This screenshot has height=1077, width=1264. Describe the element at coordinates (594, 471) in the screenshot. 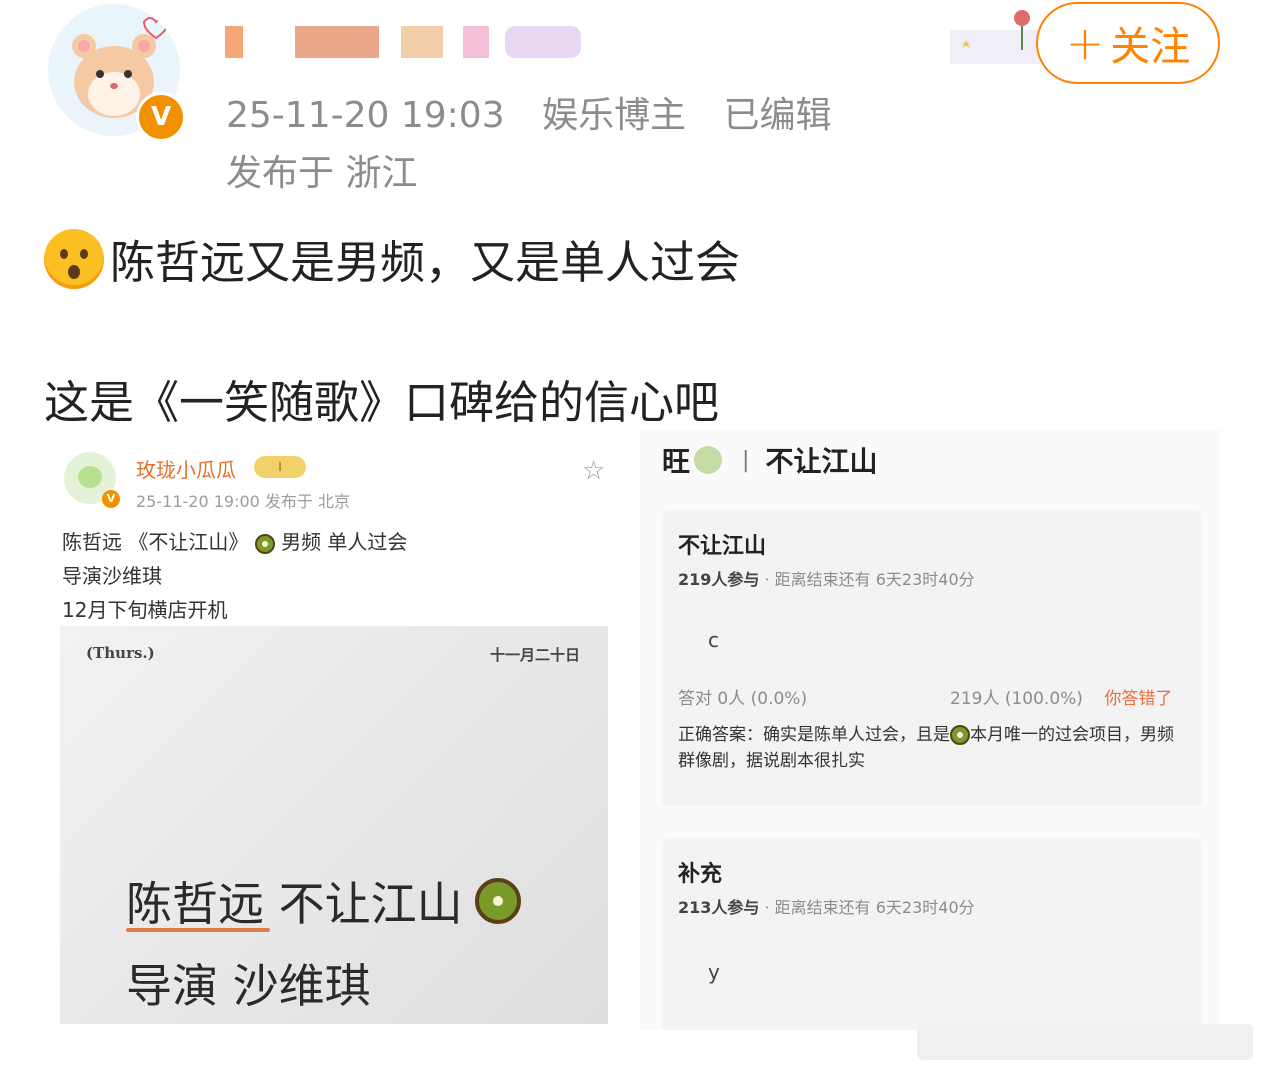

I see `star-icon: ☆` at that location.